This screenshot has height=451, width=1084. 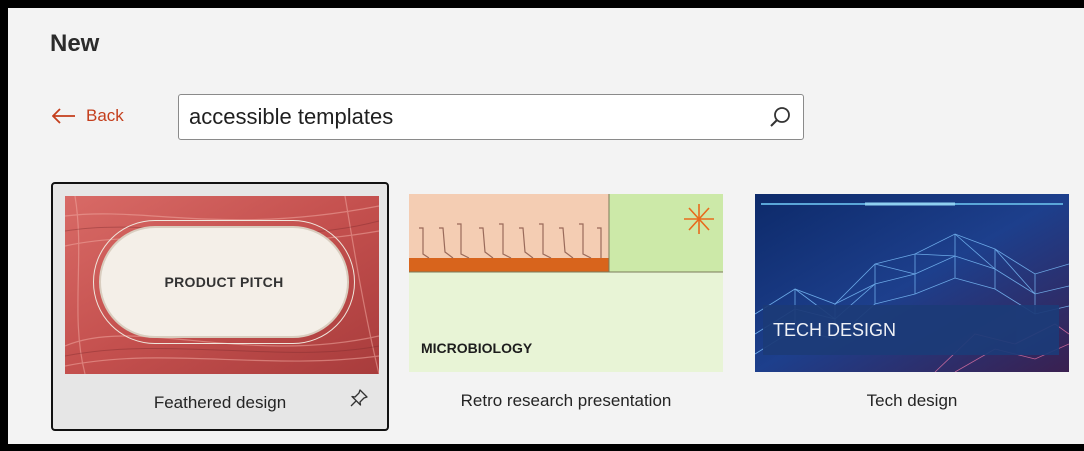 I want to click on pin-icon, so click(x=359, y=400).